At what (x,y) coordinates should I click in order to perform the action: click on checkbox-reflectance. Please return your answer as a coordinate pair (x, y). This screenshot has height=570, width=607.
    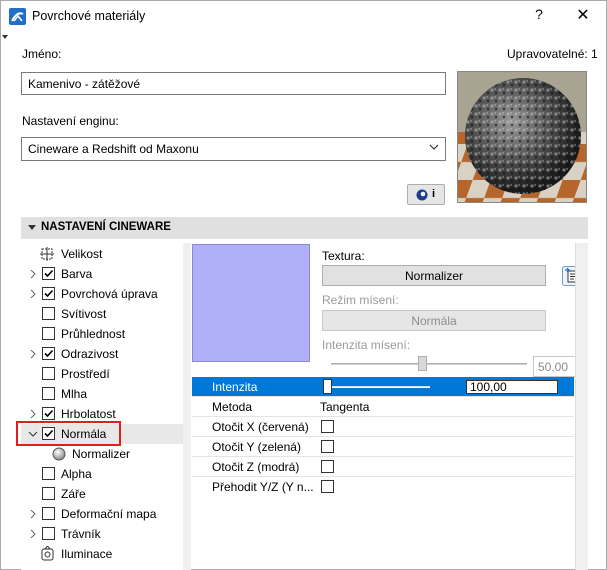
    Looking at the image, I should click on (48, 353).